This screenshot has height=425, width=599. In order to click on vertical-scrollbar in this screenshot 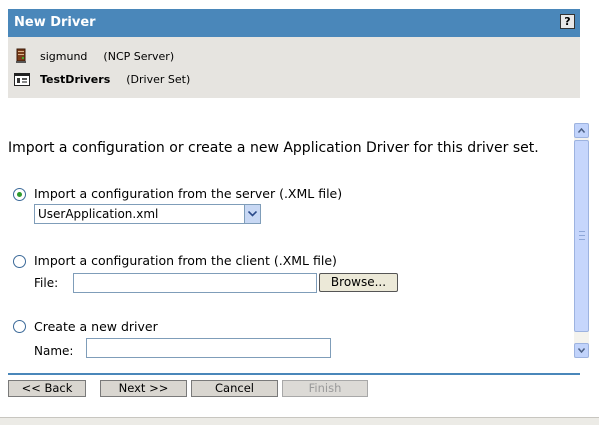, I will do `click(581, 240)`.